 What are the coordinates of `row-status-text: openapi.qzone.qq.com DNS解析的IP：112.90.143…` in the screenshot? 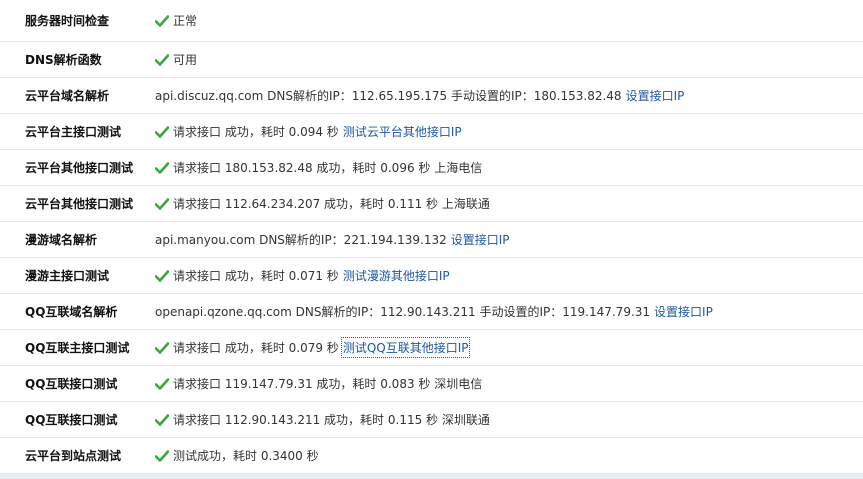 It's located at (403, 312).